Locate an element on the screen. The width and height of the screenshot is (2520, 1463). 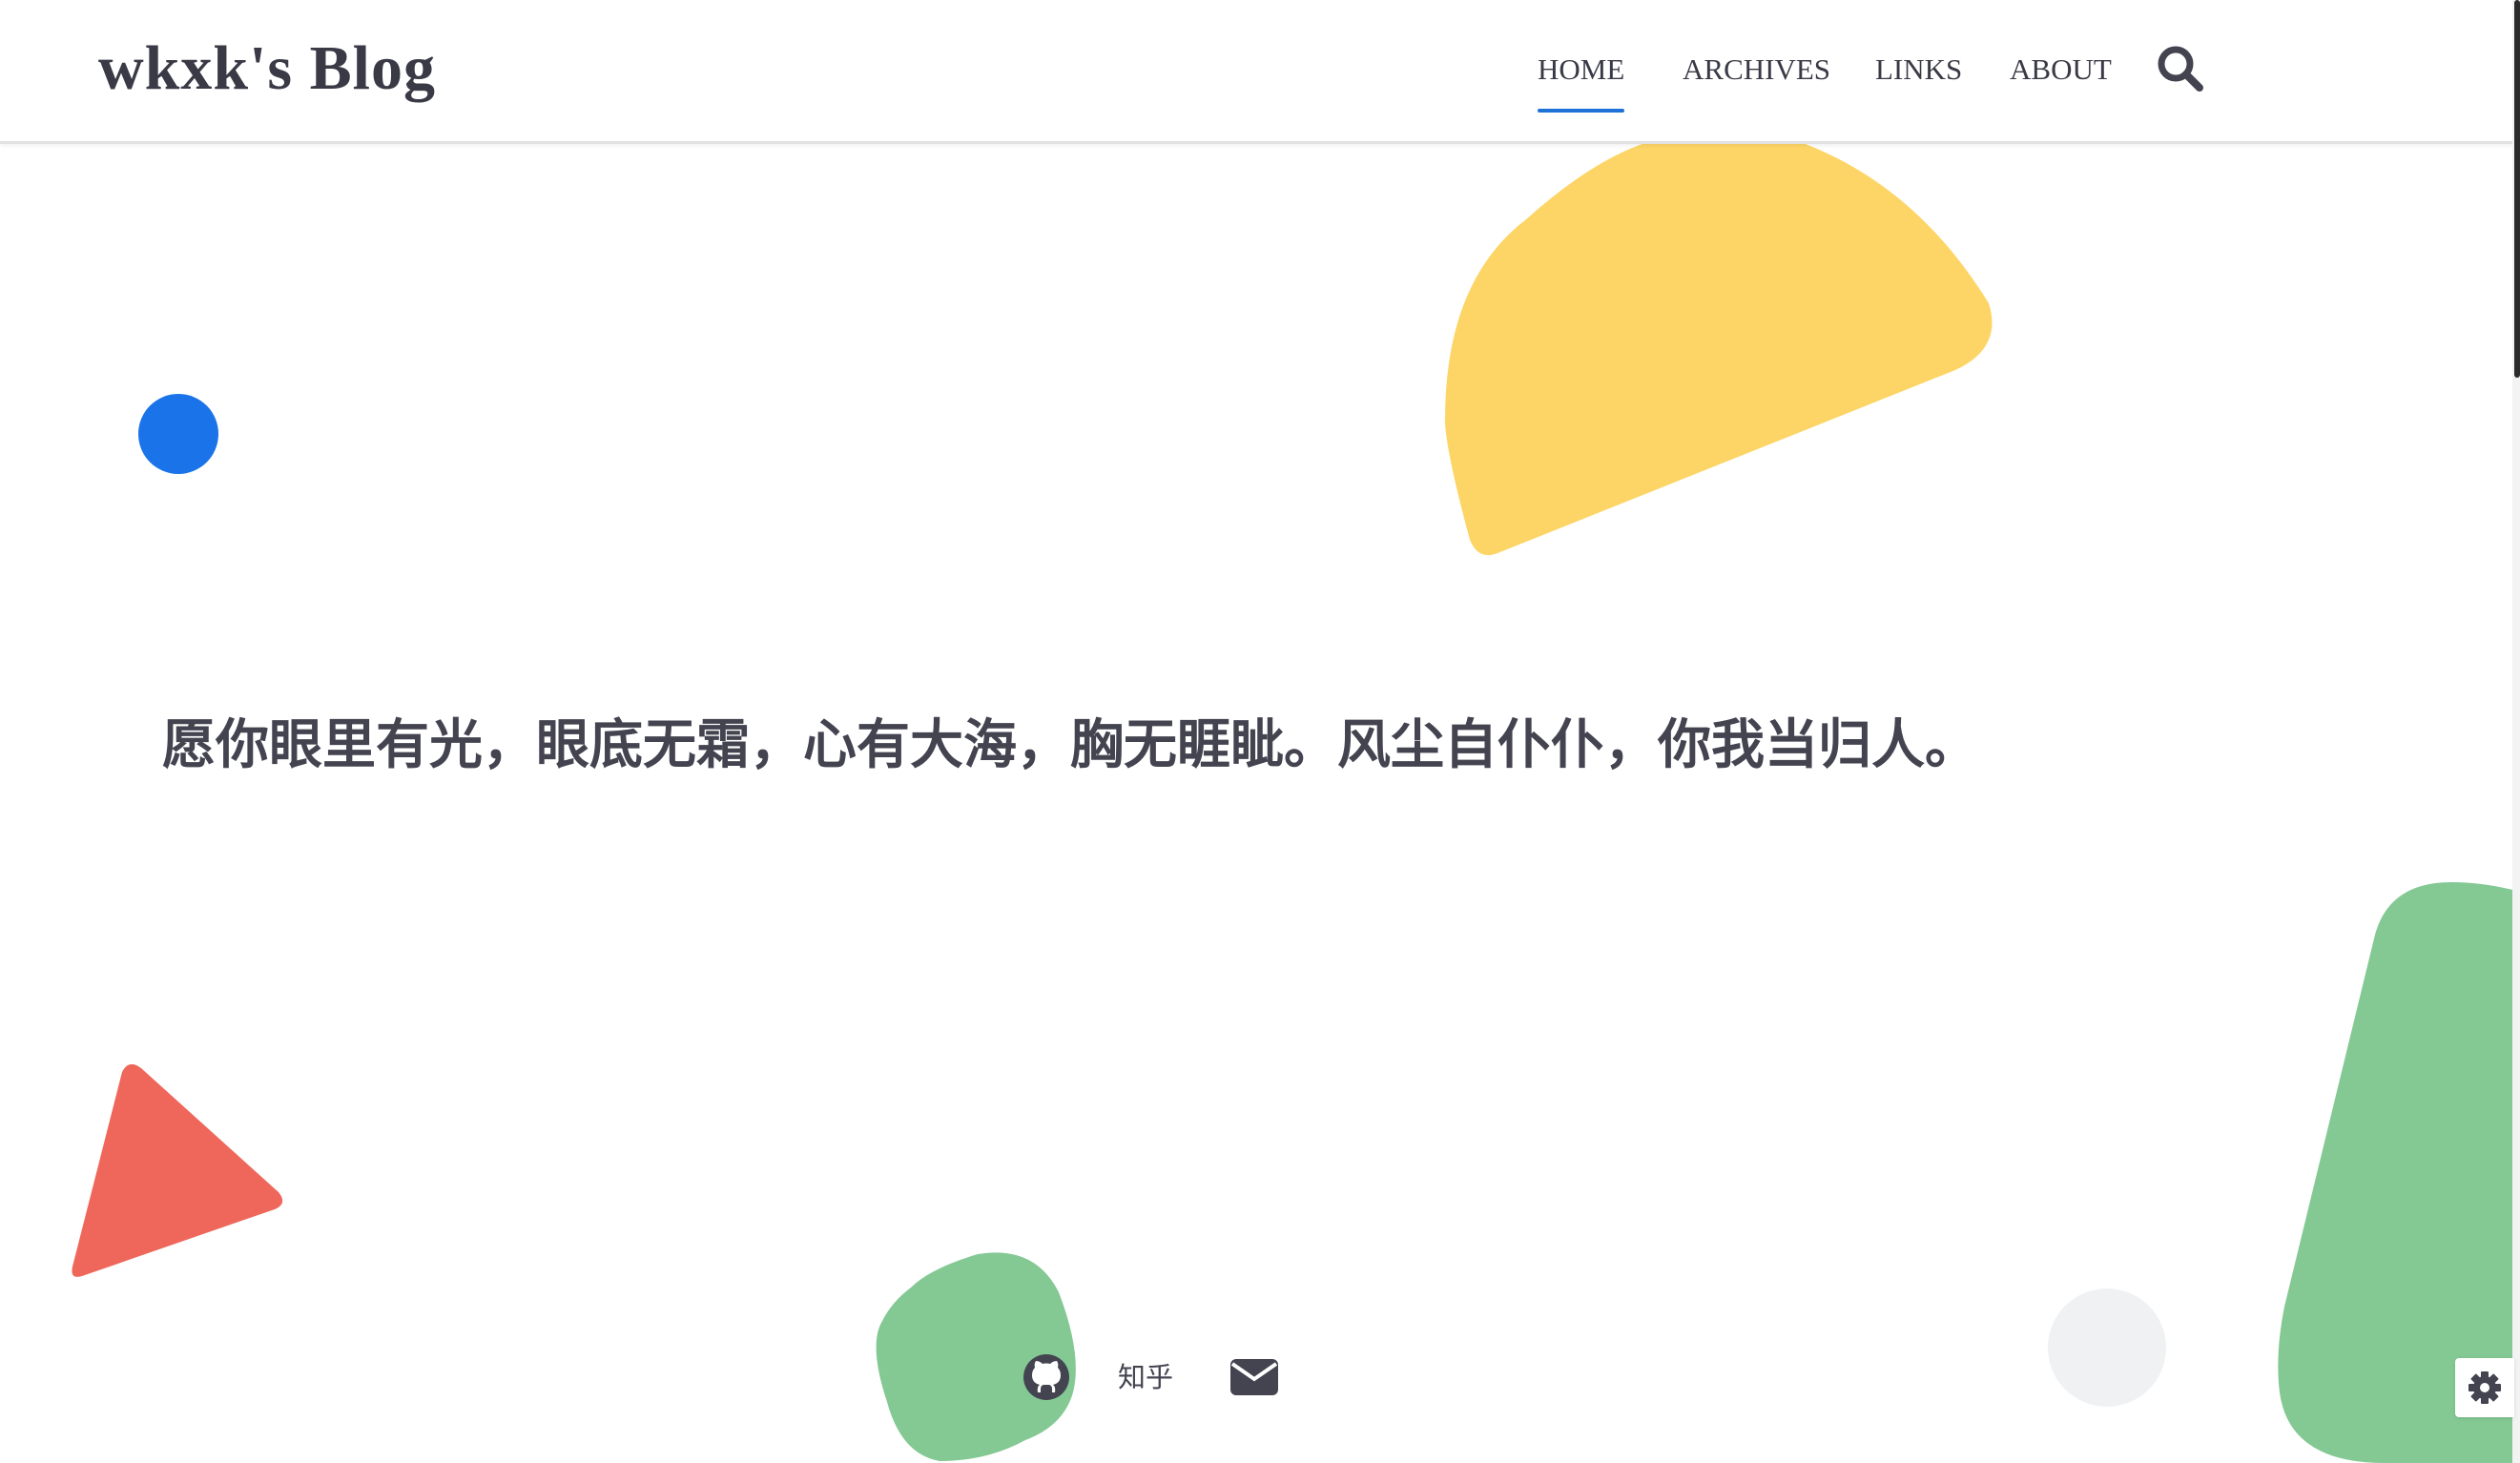
vertical-scrollbar-thumb is located at coordinates (2517, 189).